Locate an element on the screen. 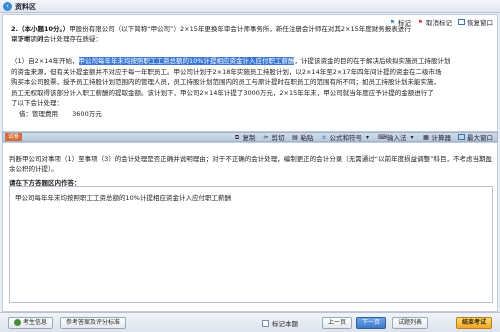 This screenshot has height=332, width=500. entry-amount: 3600万元 is located at coordinates (87, 113).